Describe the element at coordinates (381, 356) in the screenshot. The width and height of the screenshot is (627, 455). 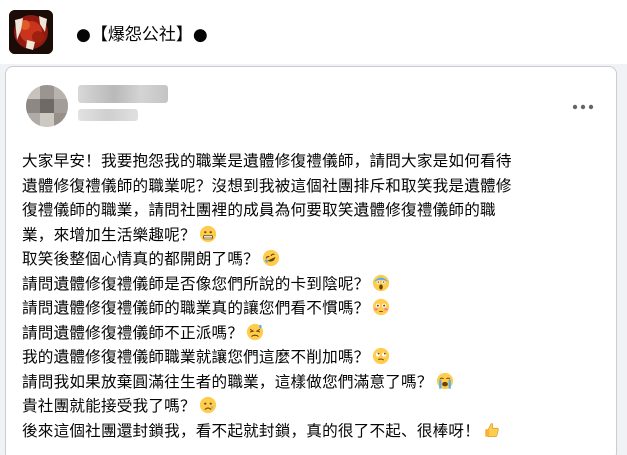
I see `eye-roll-emoji` at that location.